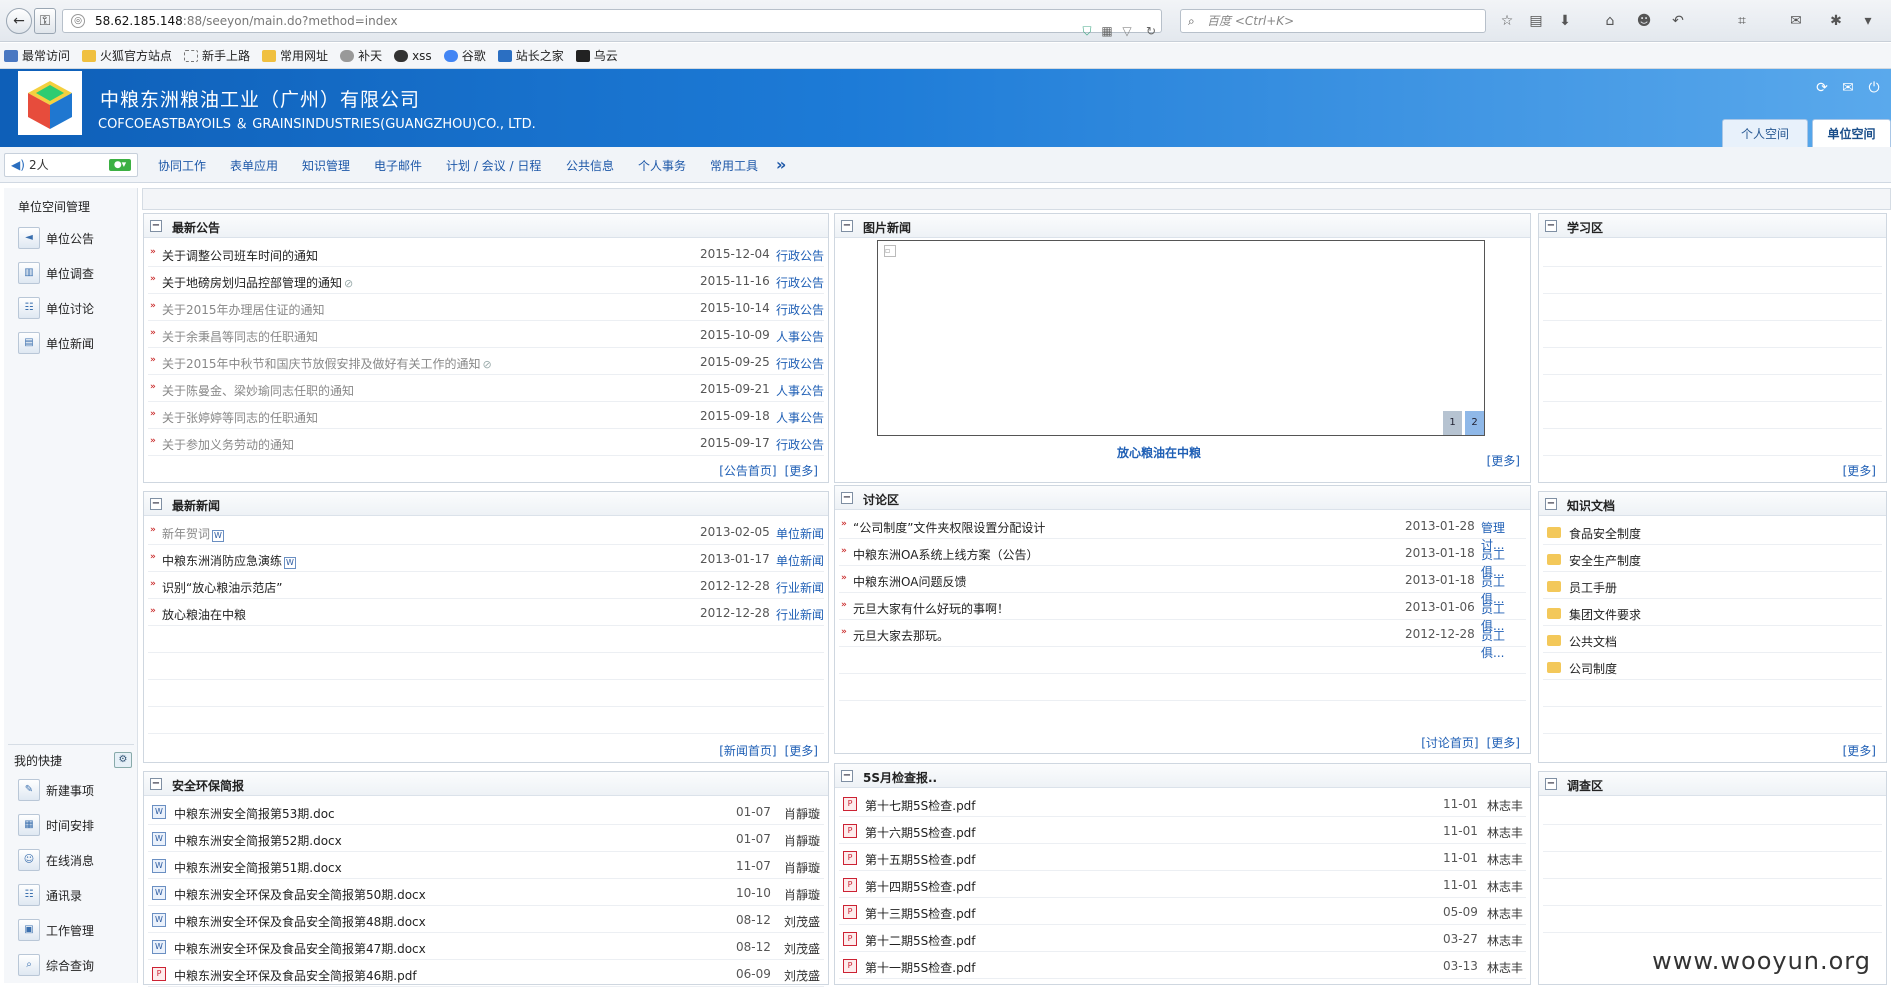  Describe the element at coordinates (56, 343) in the screenshot. I see `sidebar-item-news: ▤单位新闻` at that location.